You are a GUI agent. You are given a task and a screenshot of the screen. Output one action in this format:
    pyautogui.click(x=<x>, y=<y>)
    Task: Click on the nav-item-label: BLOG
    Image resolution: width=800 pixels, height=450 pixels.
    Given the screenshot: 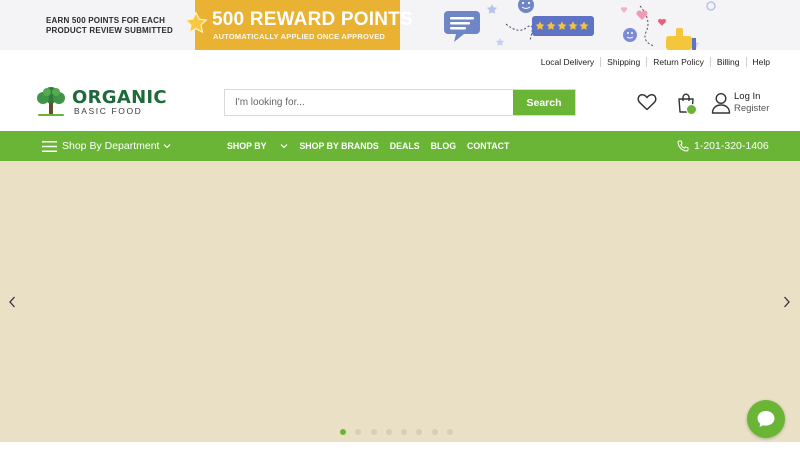 What is the action you would take?
    pyautogui.click(x=443, y=146)
    